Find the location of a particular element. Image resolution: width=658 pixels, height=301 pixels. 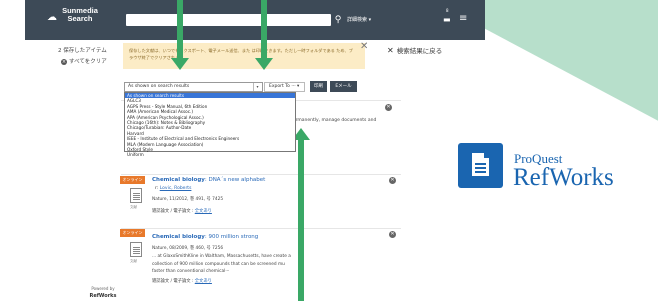

app-logo: Sunmedia Search is located at coordinates (80, 15).